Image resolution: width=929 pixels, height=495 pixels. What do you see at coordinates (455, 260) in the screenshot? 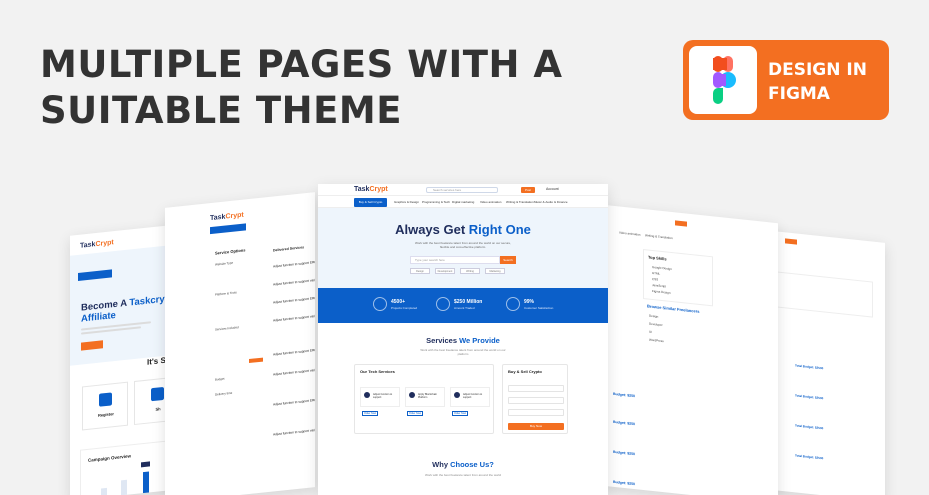
I see `hero-search-input: Type your search here` at bounding box center [455, 260].